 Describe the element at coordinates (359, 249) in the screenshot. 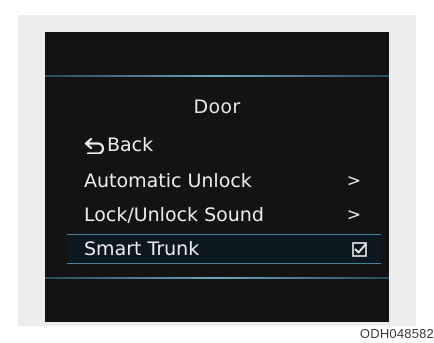

I see `checkbox-checked-icon` at that location.